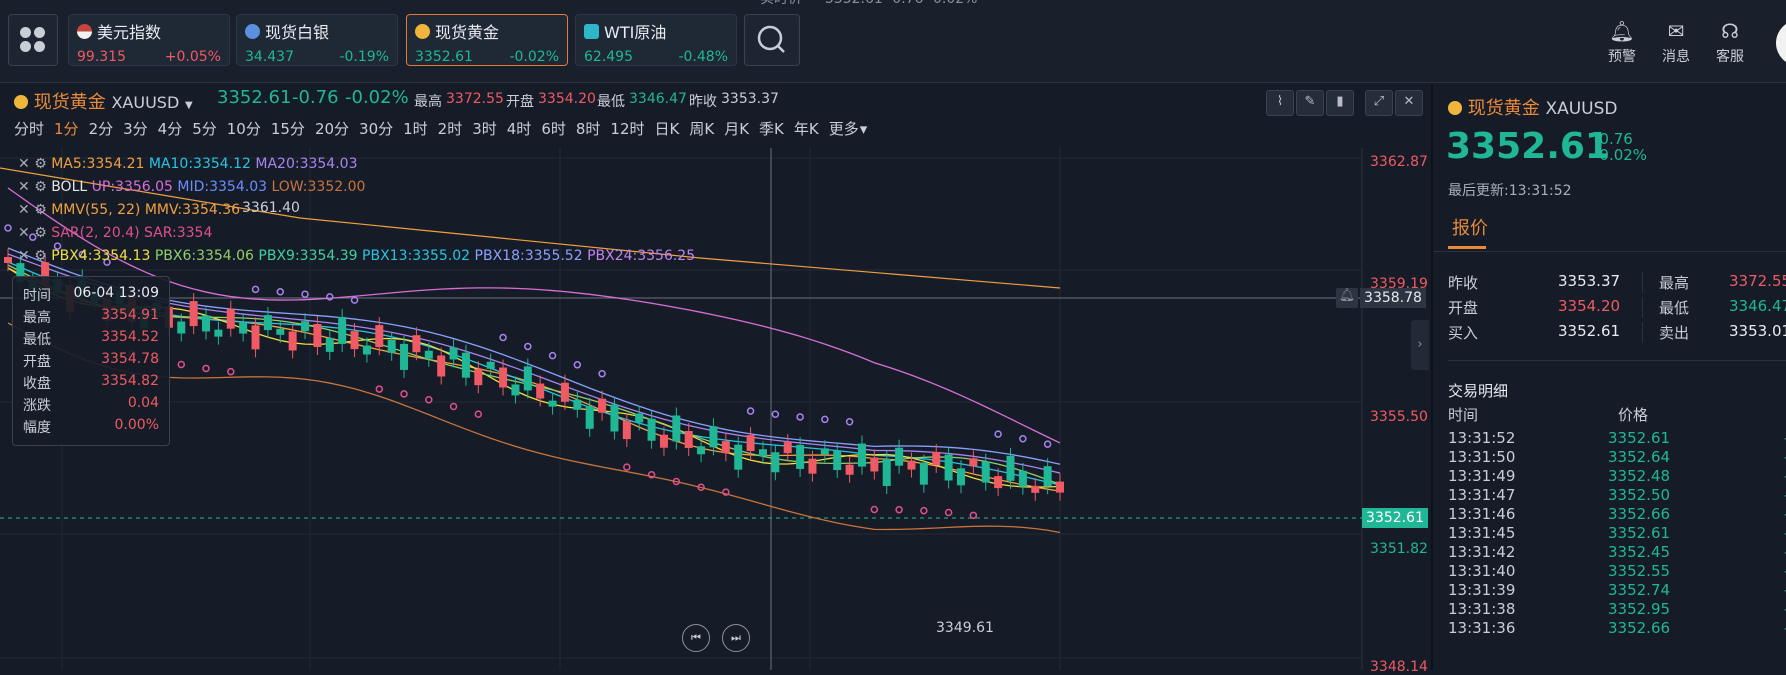 The width and height of the screenshot is (1786, 675). What do you see at coordinates (611, 102) in the screenshot?
I see `low-label: 最低` at bounding box center [611, 102].